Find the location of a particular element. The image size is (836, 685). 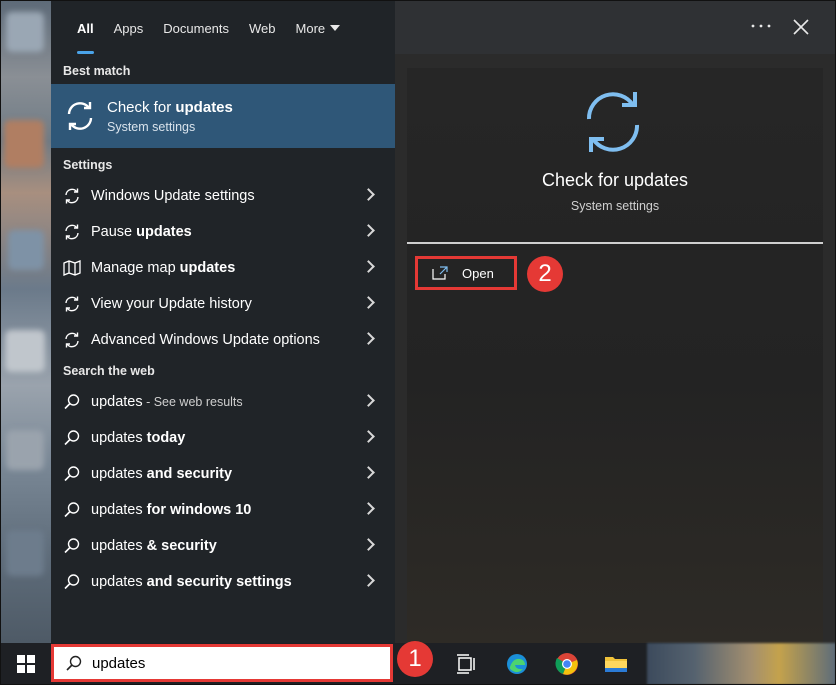

list-item-label: Pause updates is located at coordinates (141, 232).